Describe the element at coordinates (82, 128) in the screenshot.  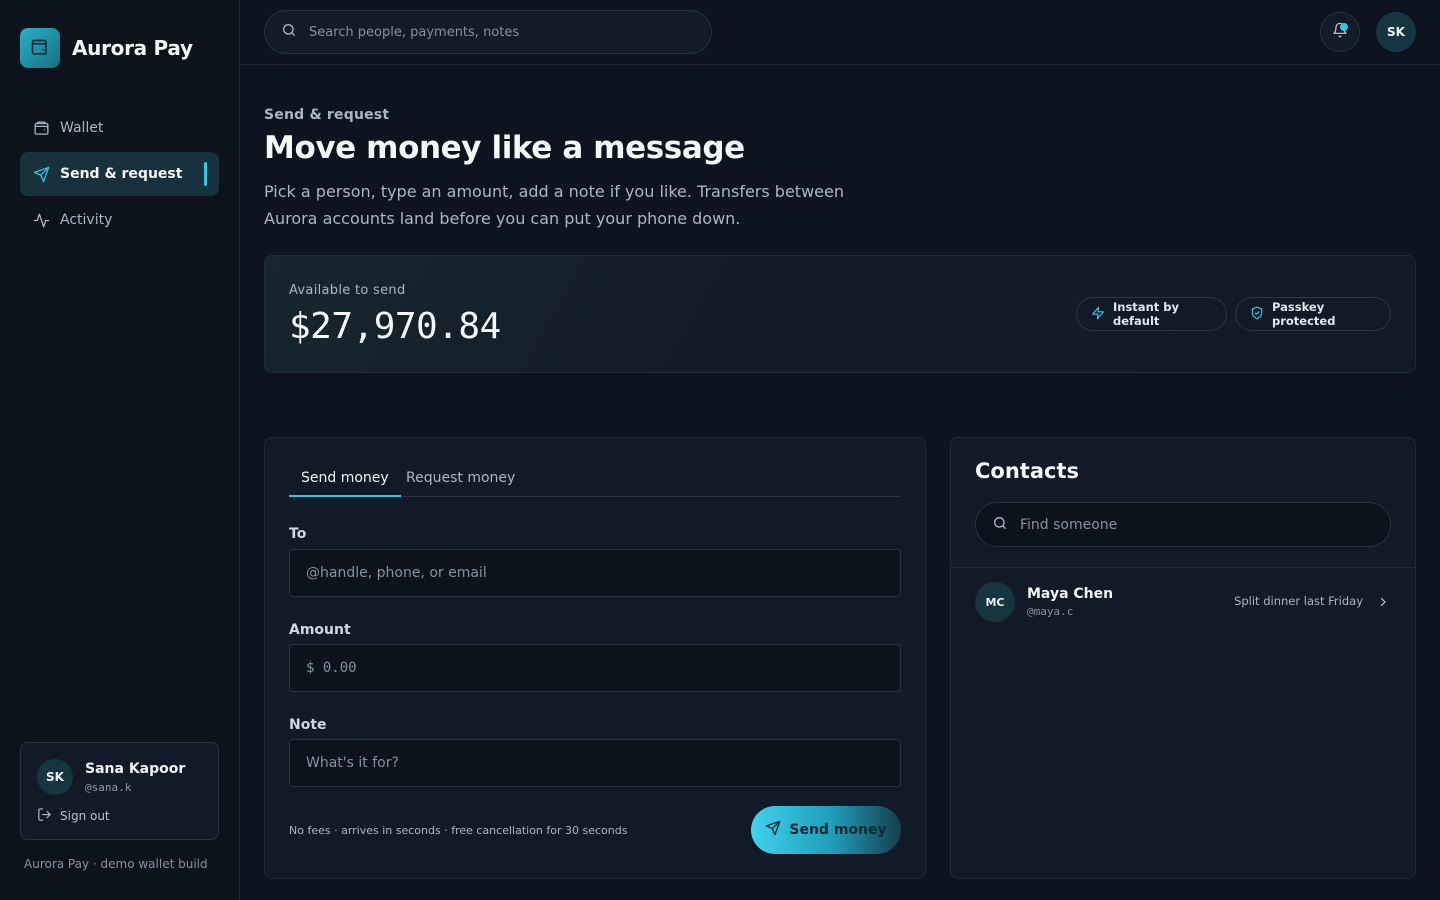
I see `sidebar-item-label: Wallet` at that location.